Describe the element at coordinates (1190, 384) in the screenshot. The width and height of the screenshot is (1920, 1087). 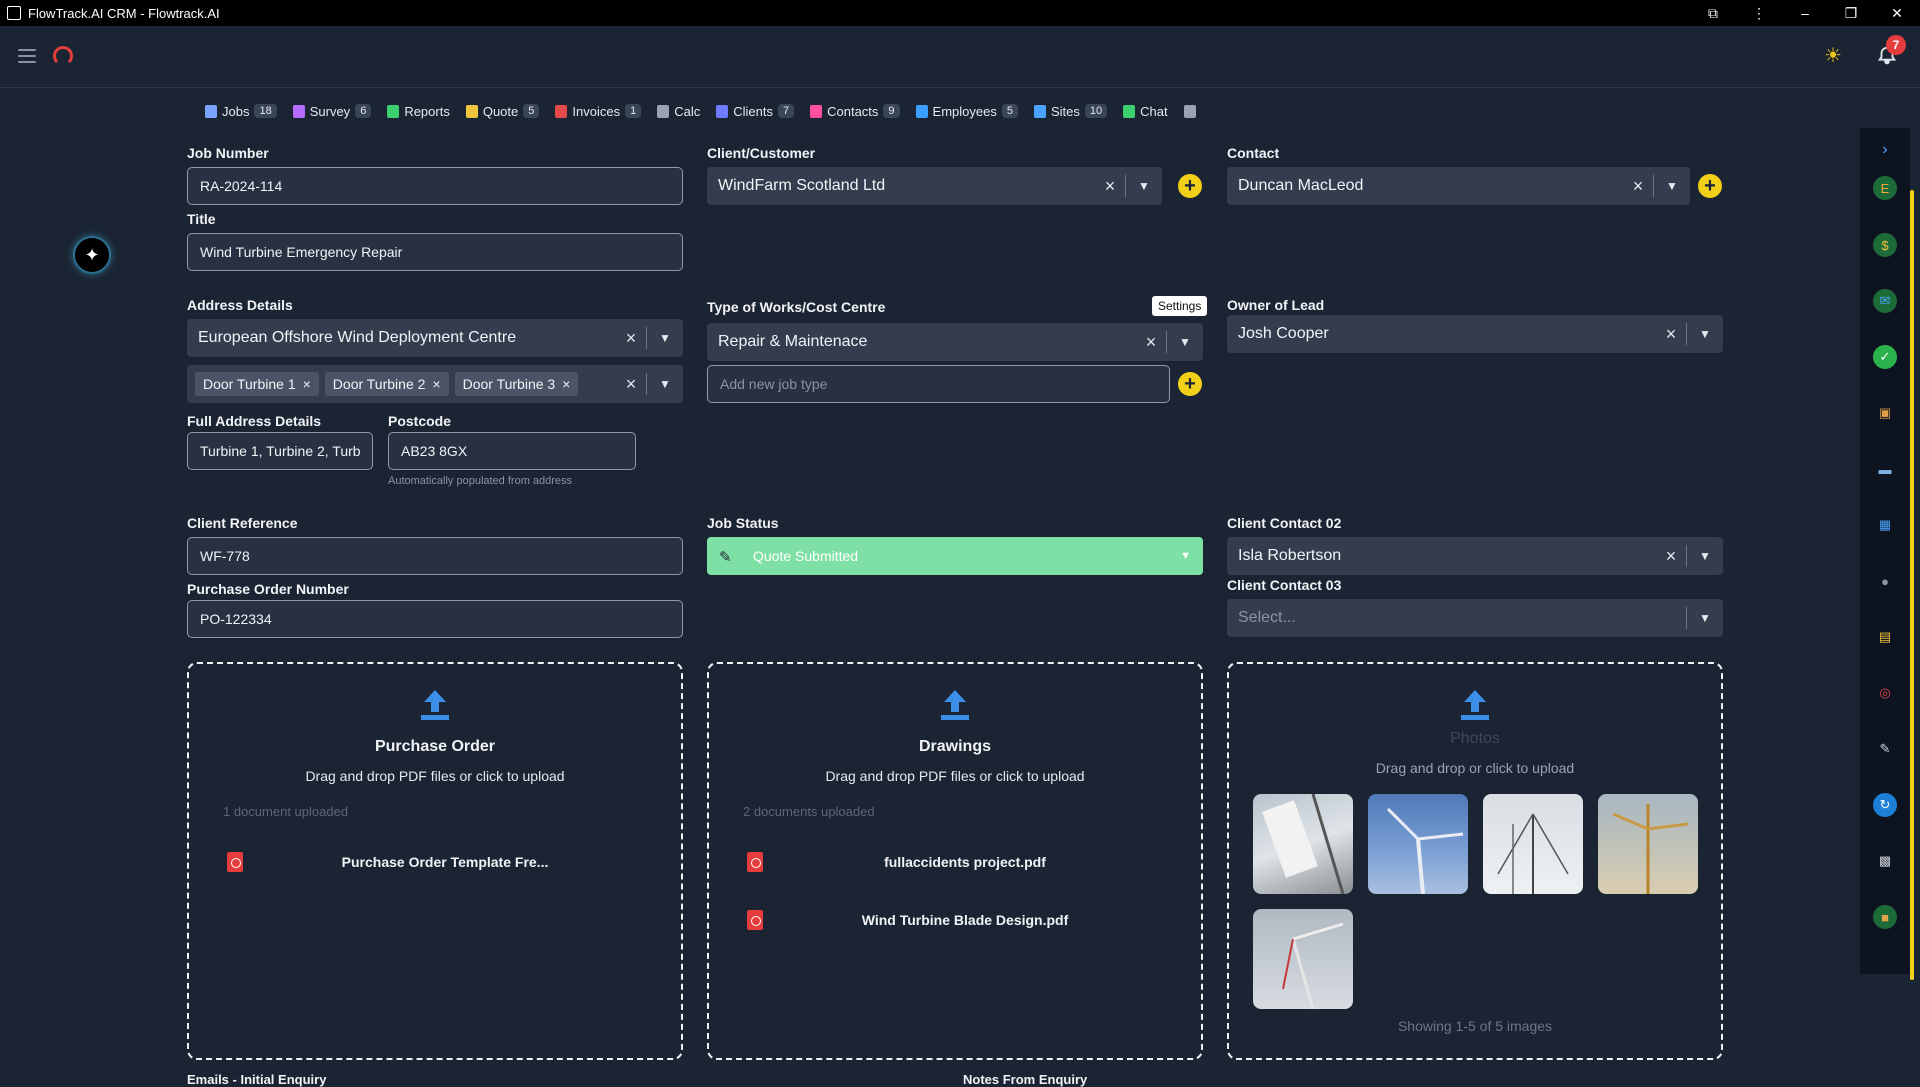
I see `add-job-type-button: +` at that location.